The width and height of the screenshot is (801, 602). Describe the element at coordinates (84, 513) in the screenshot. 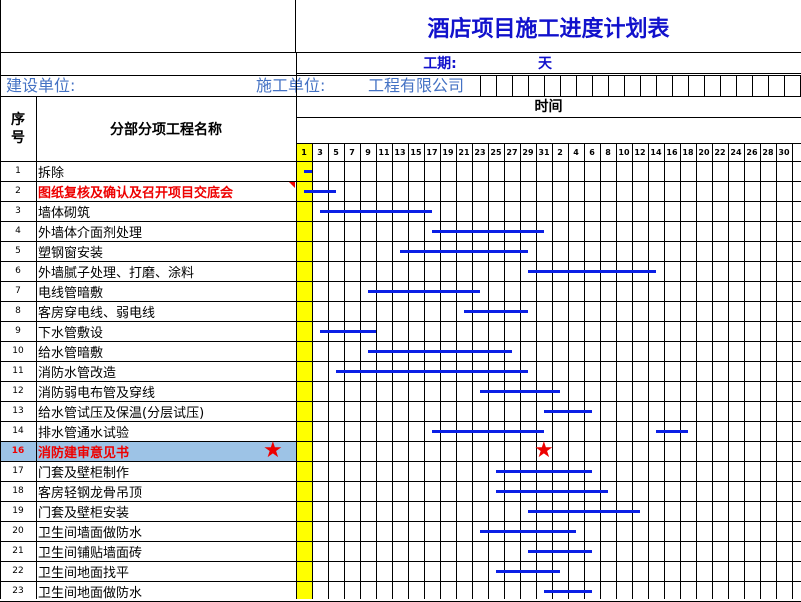

I see `task-name: 门套及壁柜安装` at that location.